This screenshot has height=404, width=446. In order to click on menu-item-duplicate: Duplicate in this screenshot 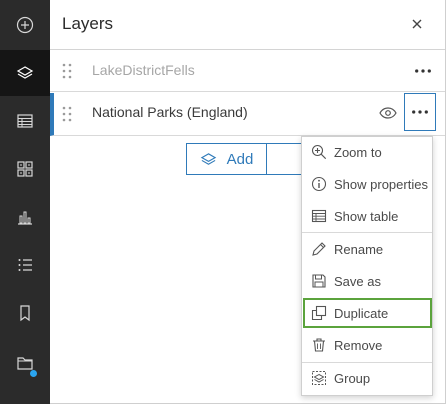, I will do `click(367, 313)`.